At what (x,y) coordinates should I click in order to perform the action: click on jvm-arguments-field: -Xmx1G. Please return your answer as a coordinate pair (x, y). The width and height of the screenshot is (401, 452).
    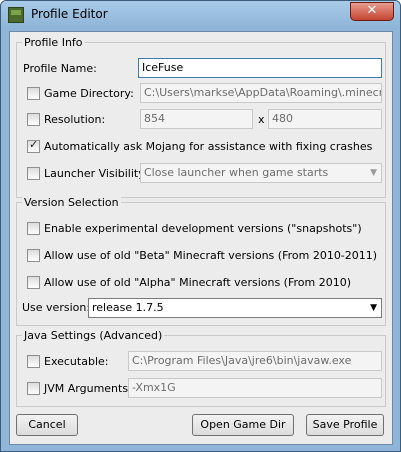
    Looking at the image, I should click on (255, 388).